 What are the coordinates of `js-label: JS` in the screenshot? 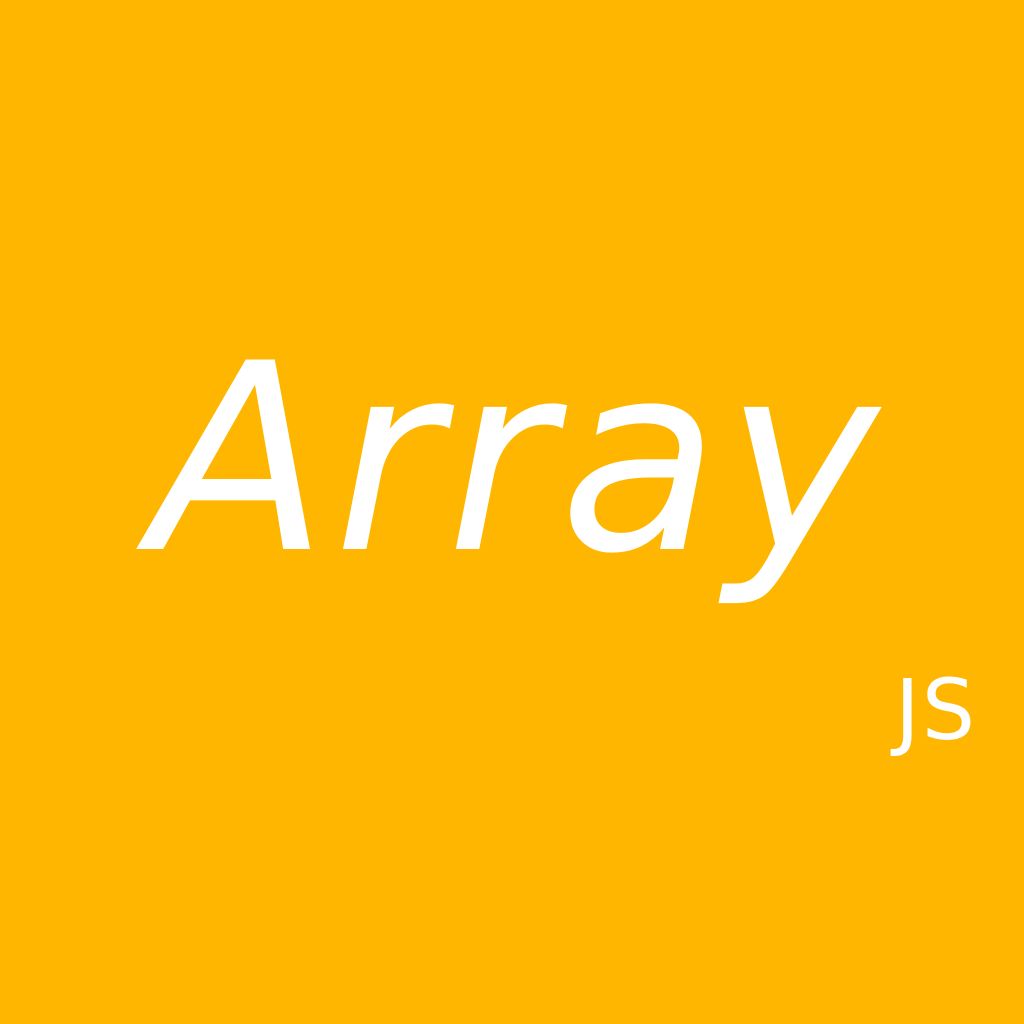 It's located at (936, 710).